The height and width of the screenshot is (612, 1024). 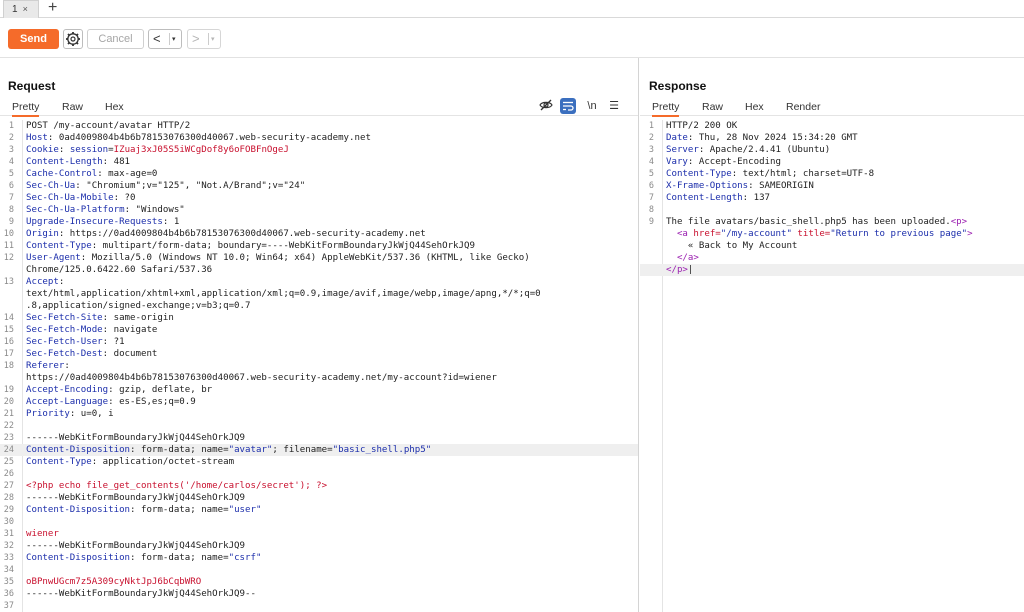 What do you see at coordinates (677, 162) in the screenshot?
I see `token: Vary` at bounding box center [677, 162].